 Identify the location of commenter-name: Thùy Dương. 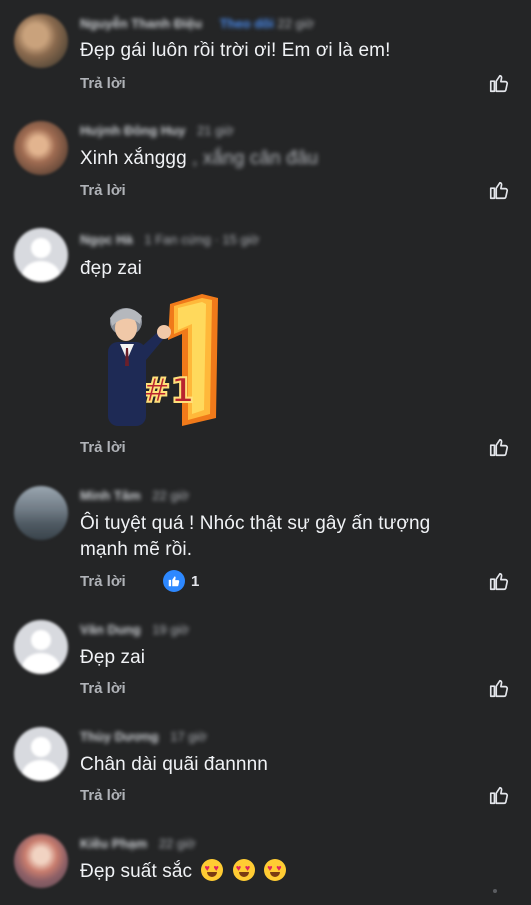
(119, 736).